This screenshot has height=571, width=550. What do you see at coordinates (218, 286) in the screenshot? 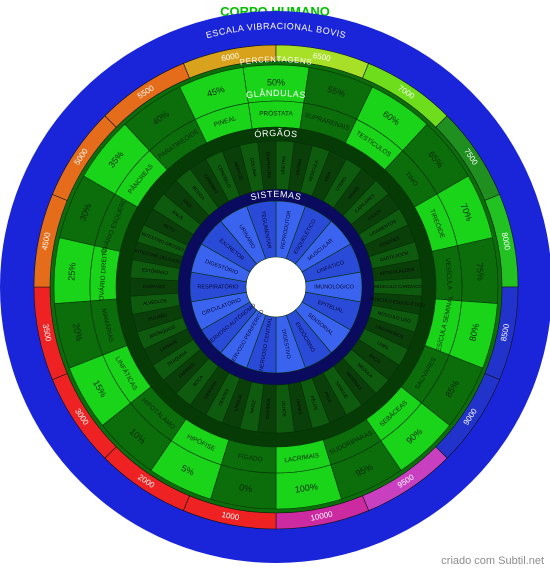
I see `sistemas-label: RESPIRATÓRIO` at bounding box center [218, 286].